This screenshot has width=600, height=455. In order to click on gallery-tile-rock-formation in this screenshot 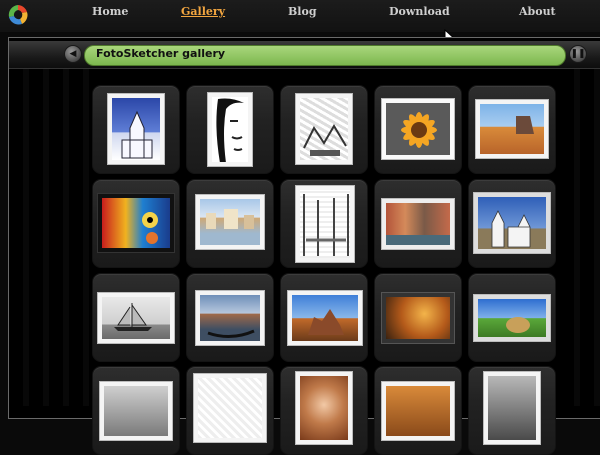, I will do `click(324, 317)`.